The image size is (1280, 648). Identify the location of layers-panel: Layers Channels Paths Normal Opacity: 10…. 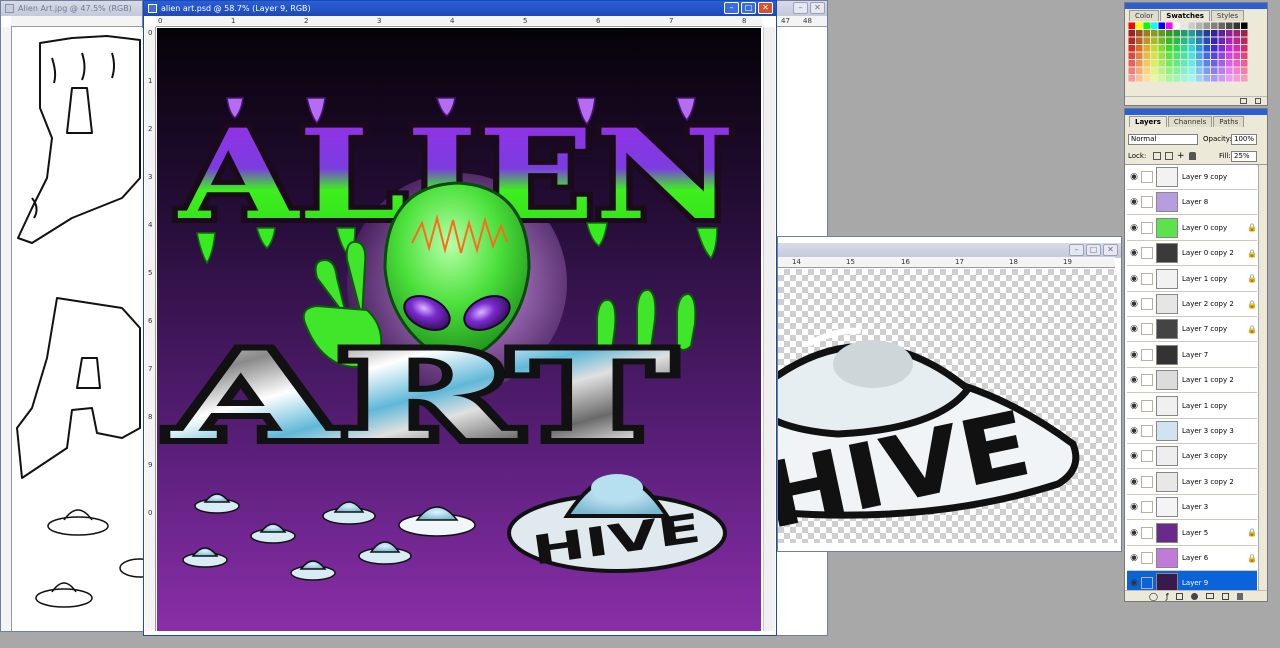
(1196, 355).